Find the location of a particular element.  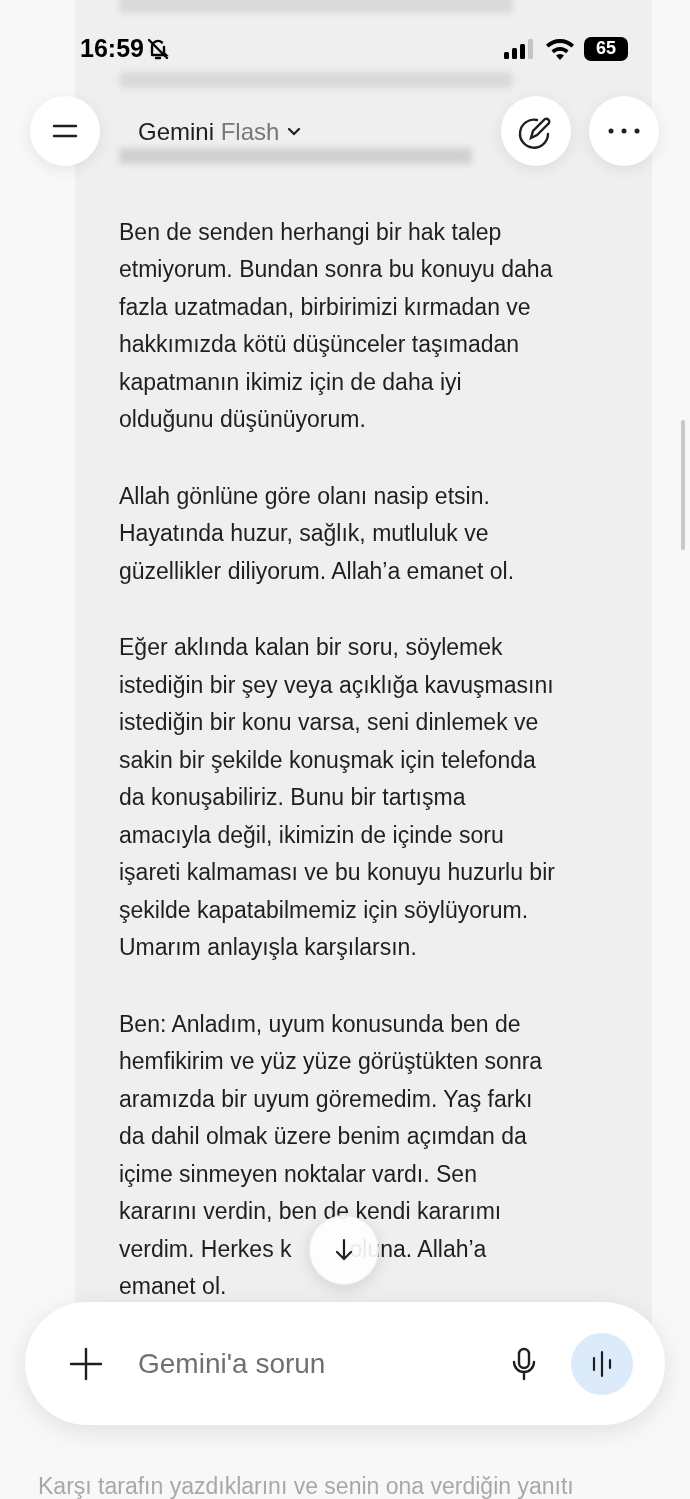

message-text: Hayatında huzur, sağlık, mutluluk ve is located at coordinates (304, 533).